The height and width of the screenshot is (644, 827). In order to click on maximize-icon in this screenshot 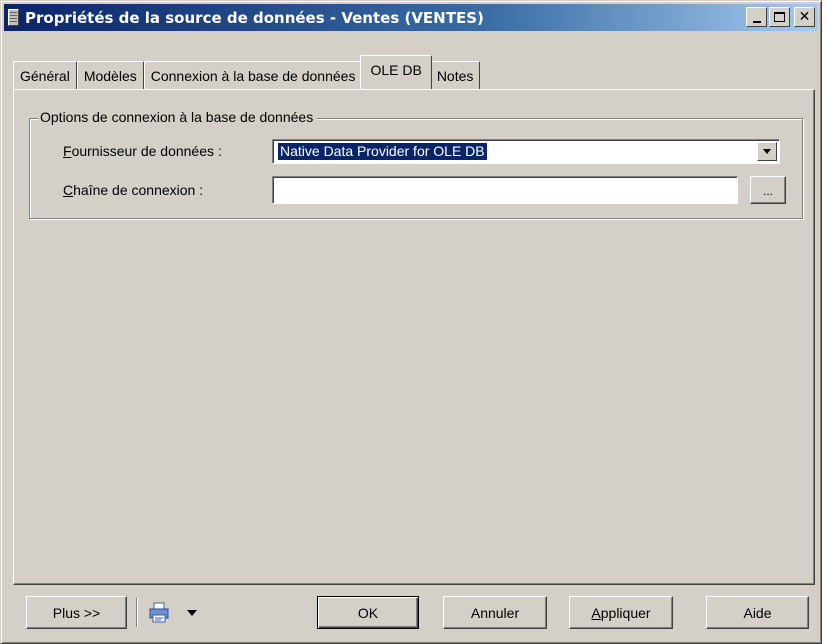, I will do `click(779, 17)`.